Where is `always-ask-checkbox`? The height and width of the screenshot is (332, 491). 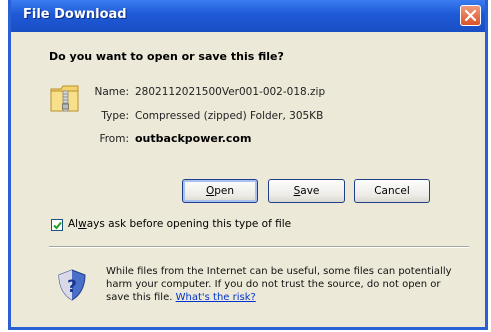 always-ask-checkbox is located at coordinates (57, 225).